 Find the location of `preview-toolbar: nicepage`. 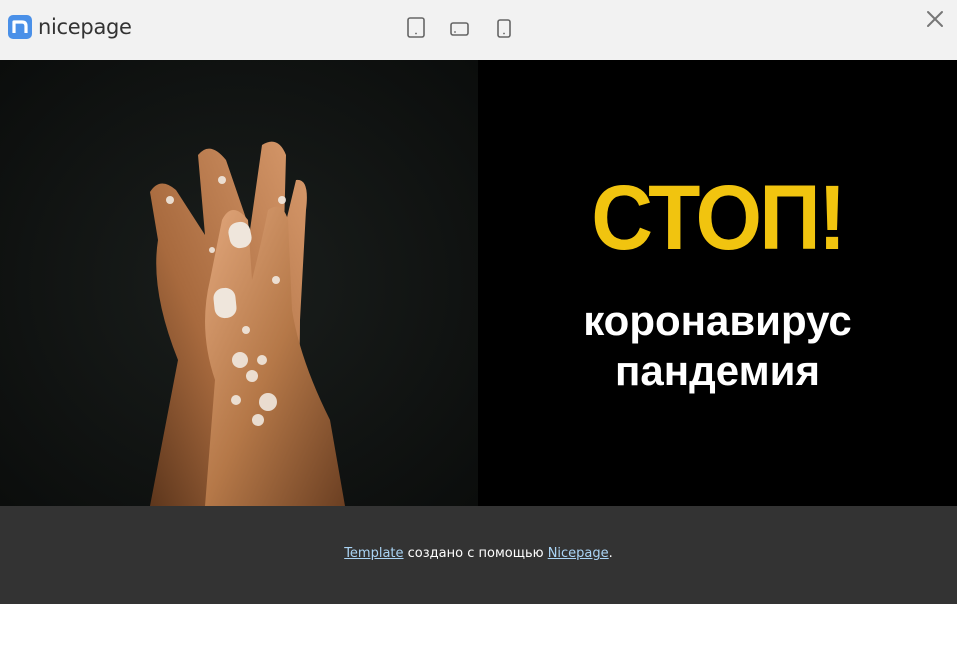

preview-toolbar: nicepage is located at coordinates (478, 30).